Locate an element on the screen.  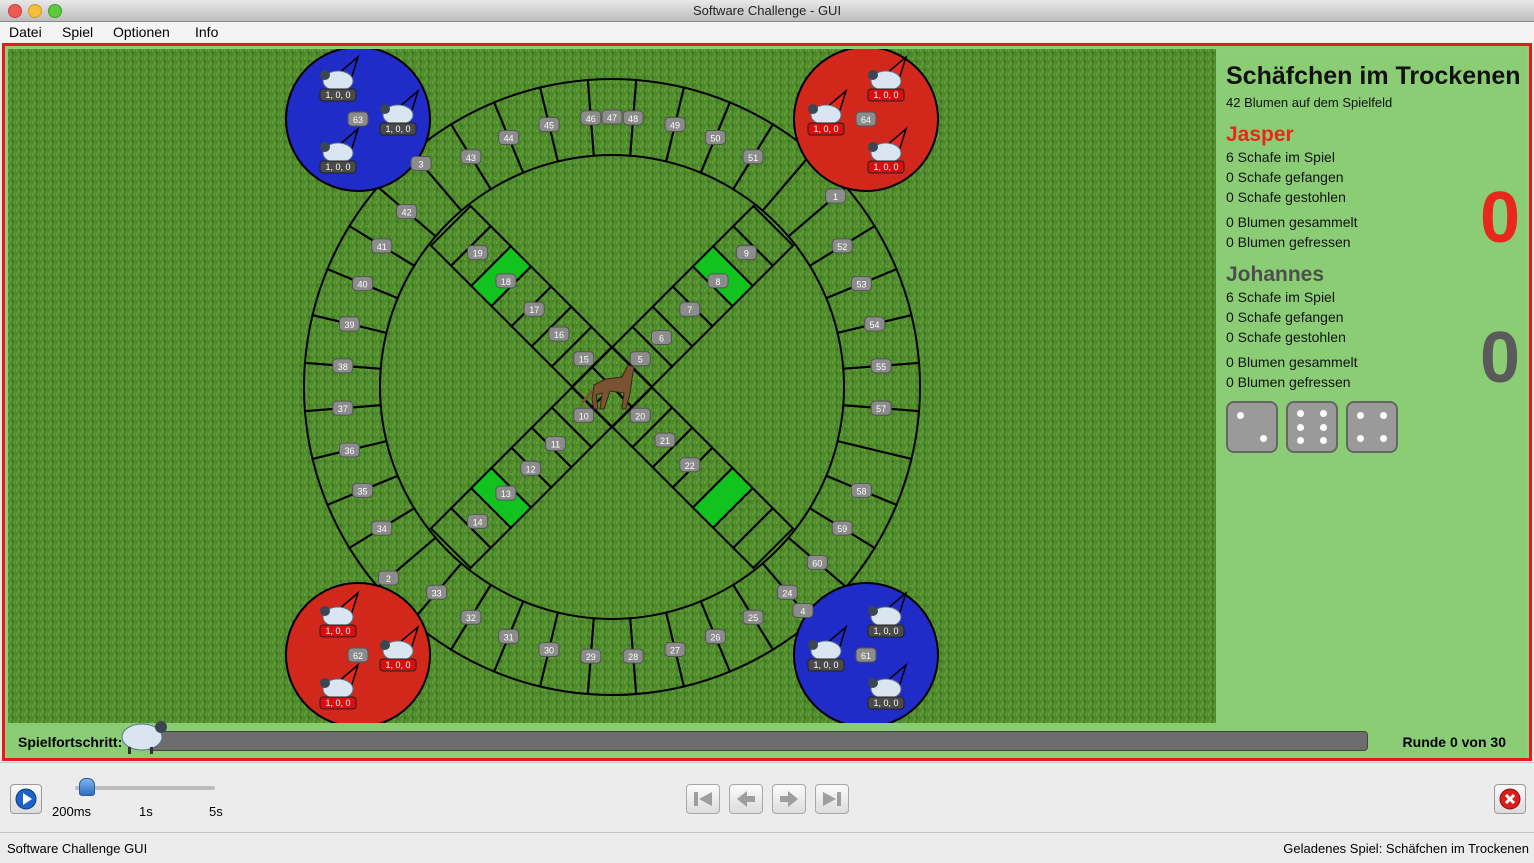
game-title: Schäfchen im Trockenen is located at coordinates (1373, 76).